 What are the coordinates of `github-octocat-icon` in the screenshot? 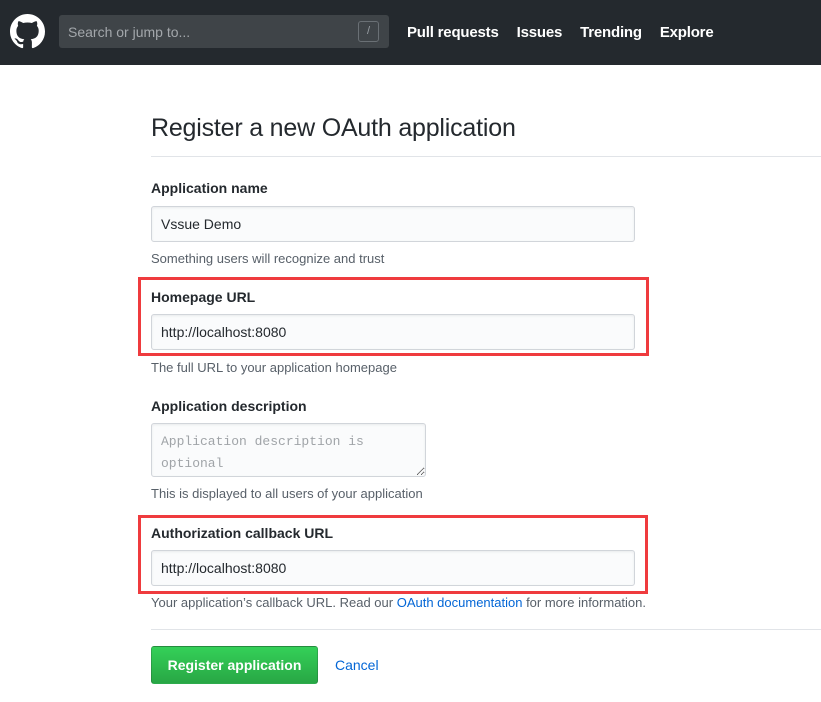 It's located at (27, 31).